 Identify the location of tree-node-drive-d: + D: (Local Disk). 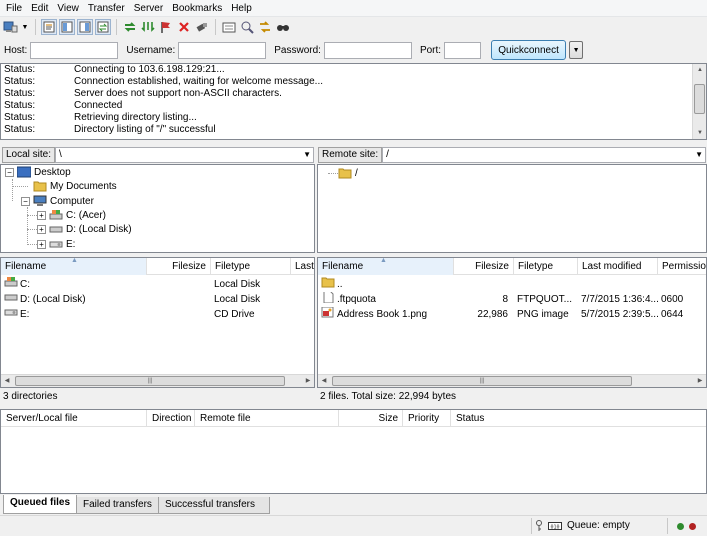
(84, 229).